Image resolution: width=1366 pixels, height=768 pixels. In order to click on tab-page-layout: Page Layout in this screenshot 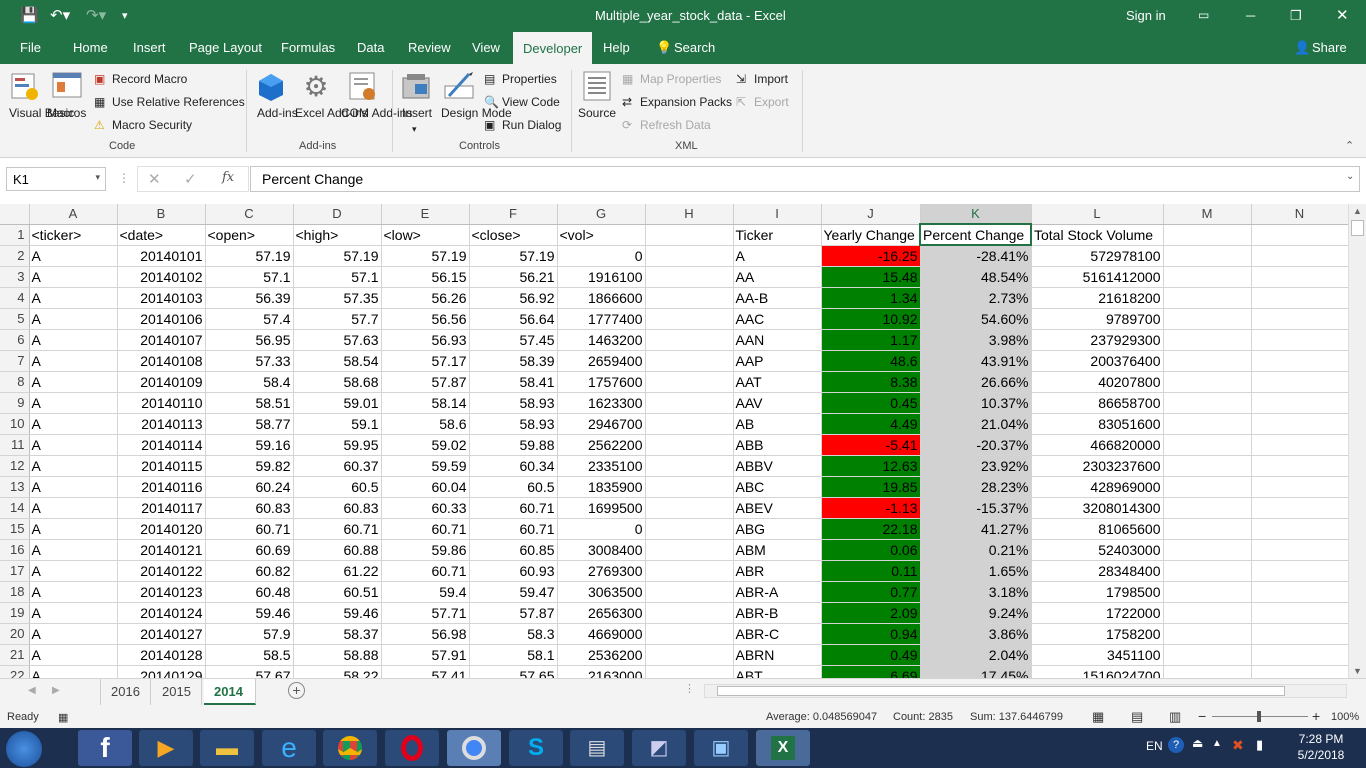, I will do `click(225, 47)`.